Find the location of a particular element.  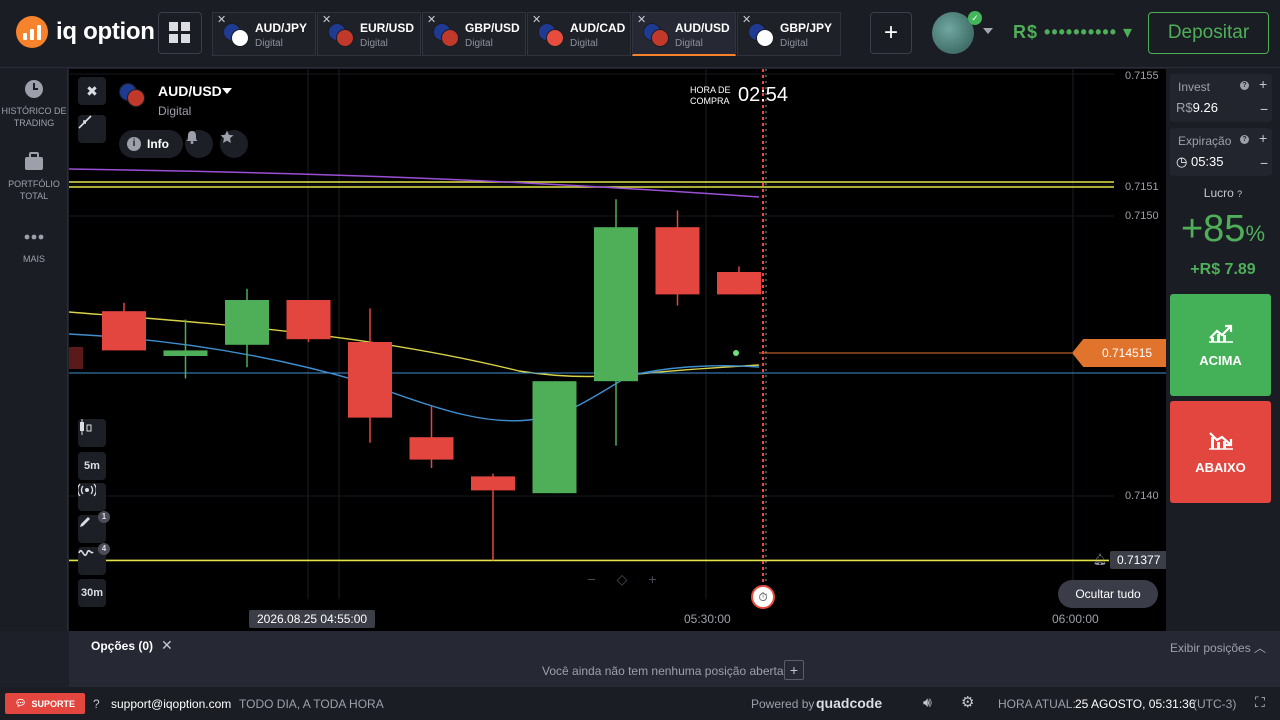

zoom-controls: − ◇ + is located at coordinates (622, 582).